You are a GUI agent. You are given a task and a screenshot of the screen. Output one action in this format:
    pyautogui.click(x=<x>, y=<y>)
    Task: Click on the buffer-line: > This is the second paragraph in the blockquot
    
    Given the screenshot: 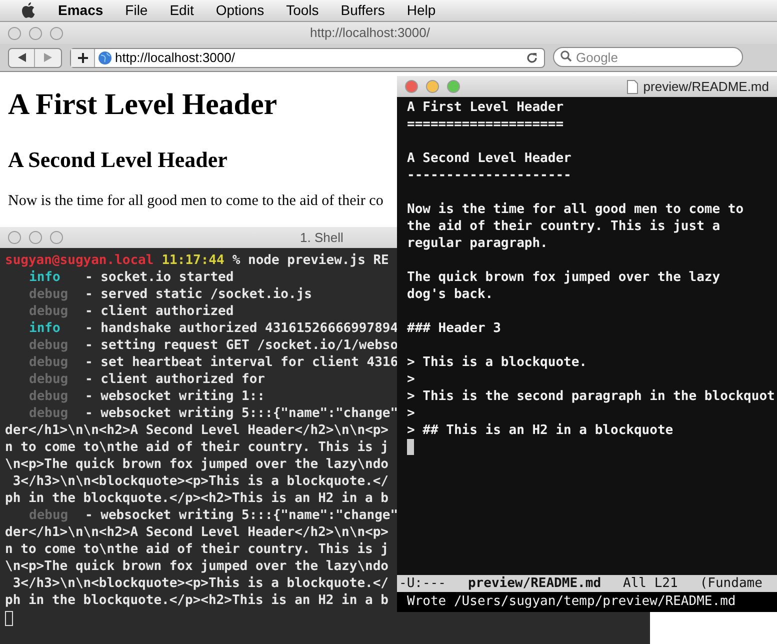 What is the action you would take?
    pyautogui.click(x=591, y=396)
    